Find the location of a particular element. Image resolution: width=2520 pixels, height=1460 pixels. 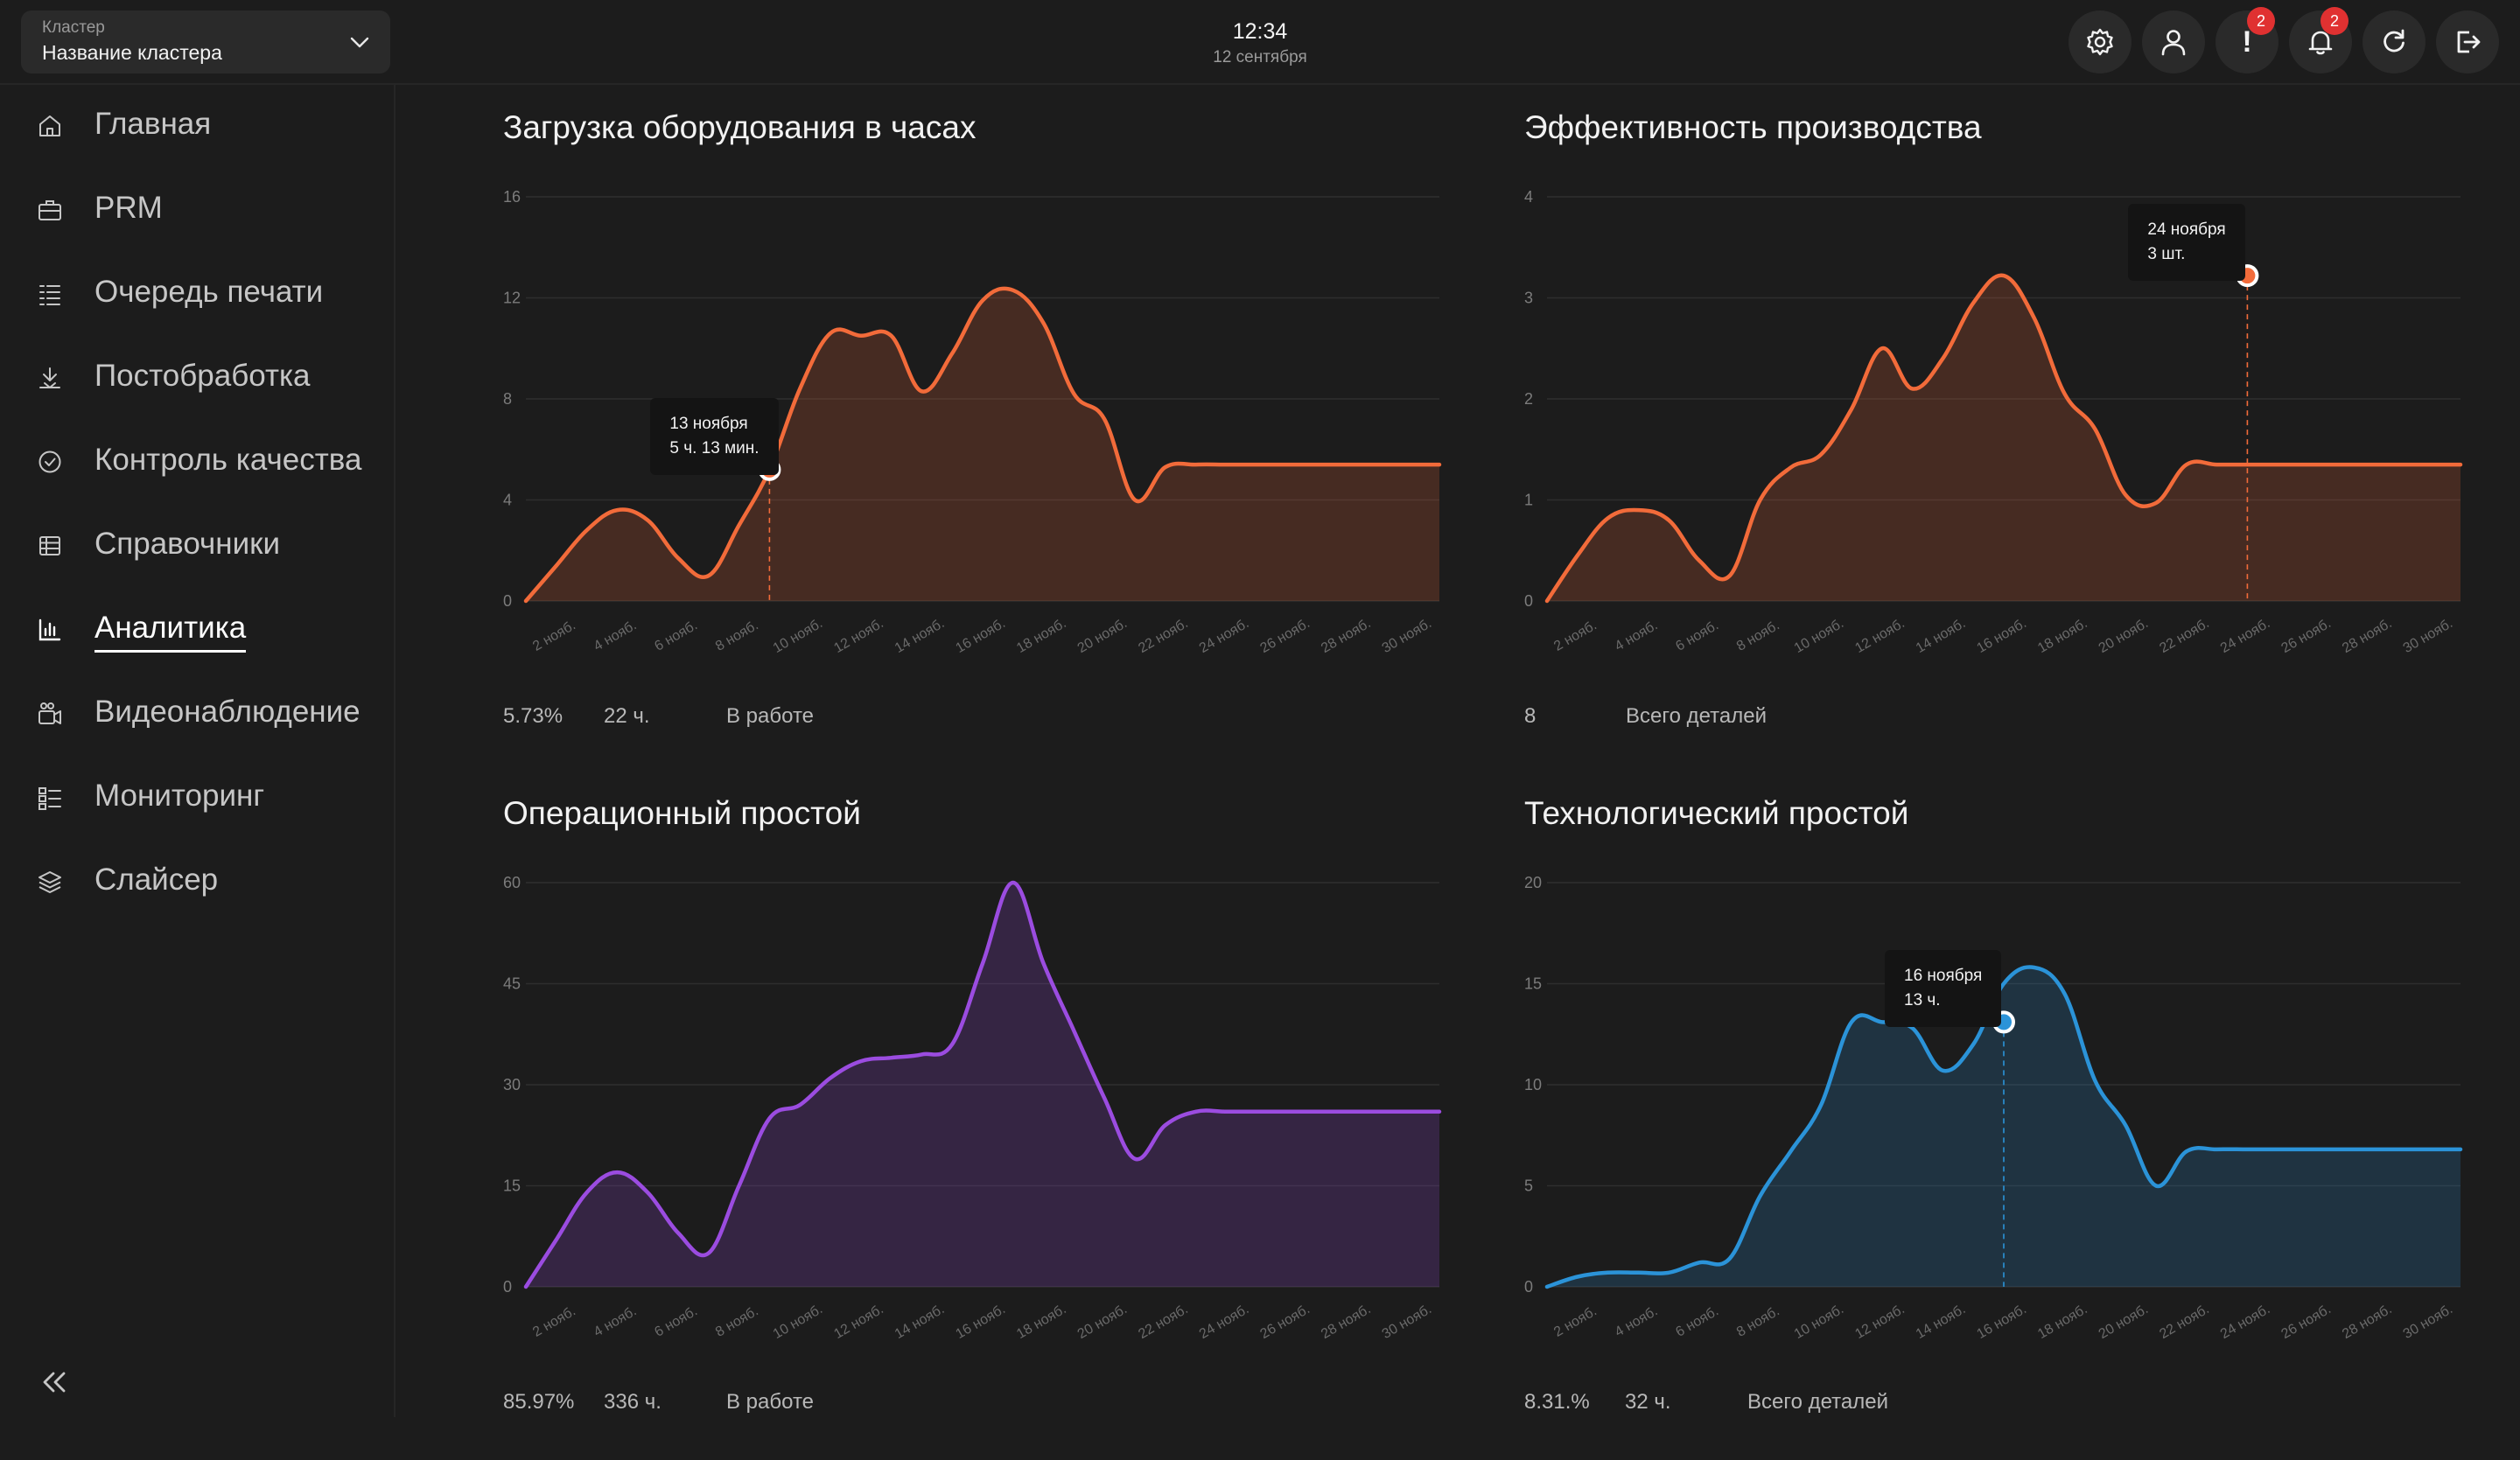

tooltip-value: 3 шт. is located at coordinates (2166, 255).